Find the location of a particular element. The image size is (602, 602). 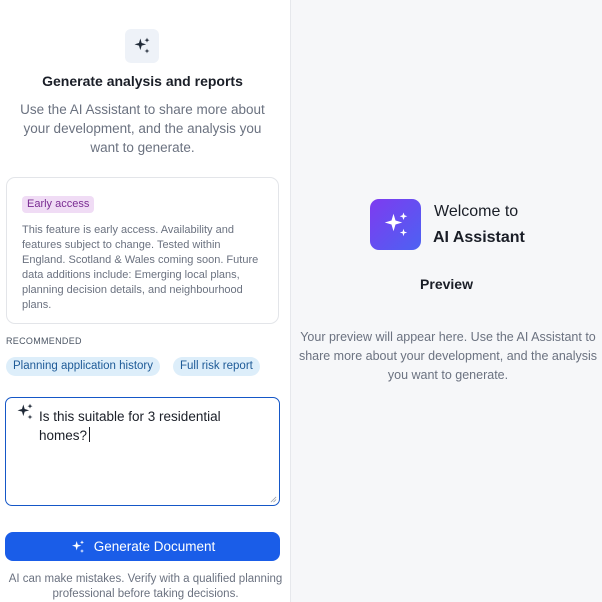

recommended-label: RECOMMENDED is located at coordinates (44, 341).